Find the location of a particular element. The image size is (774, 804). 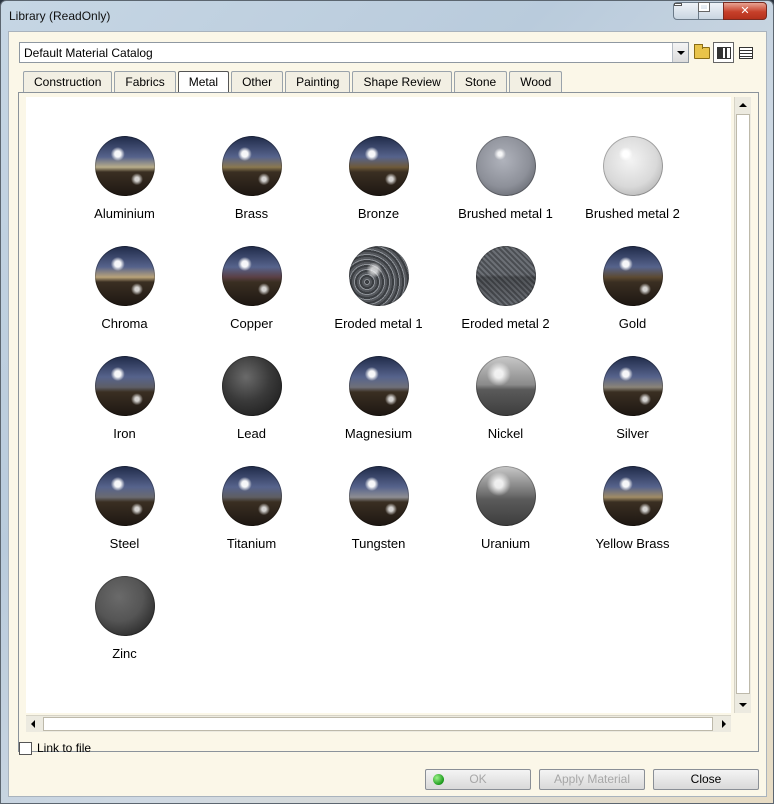

close-button-label: Close is located at coordinates (706, 779).